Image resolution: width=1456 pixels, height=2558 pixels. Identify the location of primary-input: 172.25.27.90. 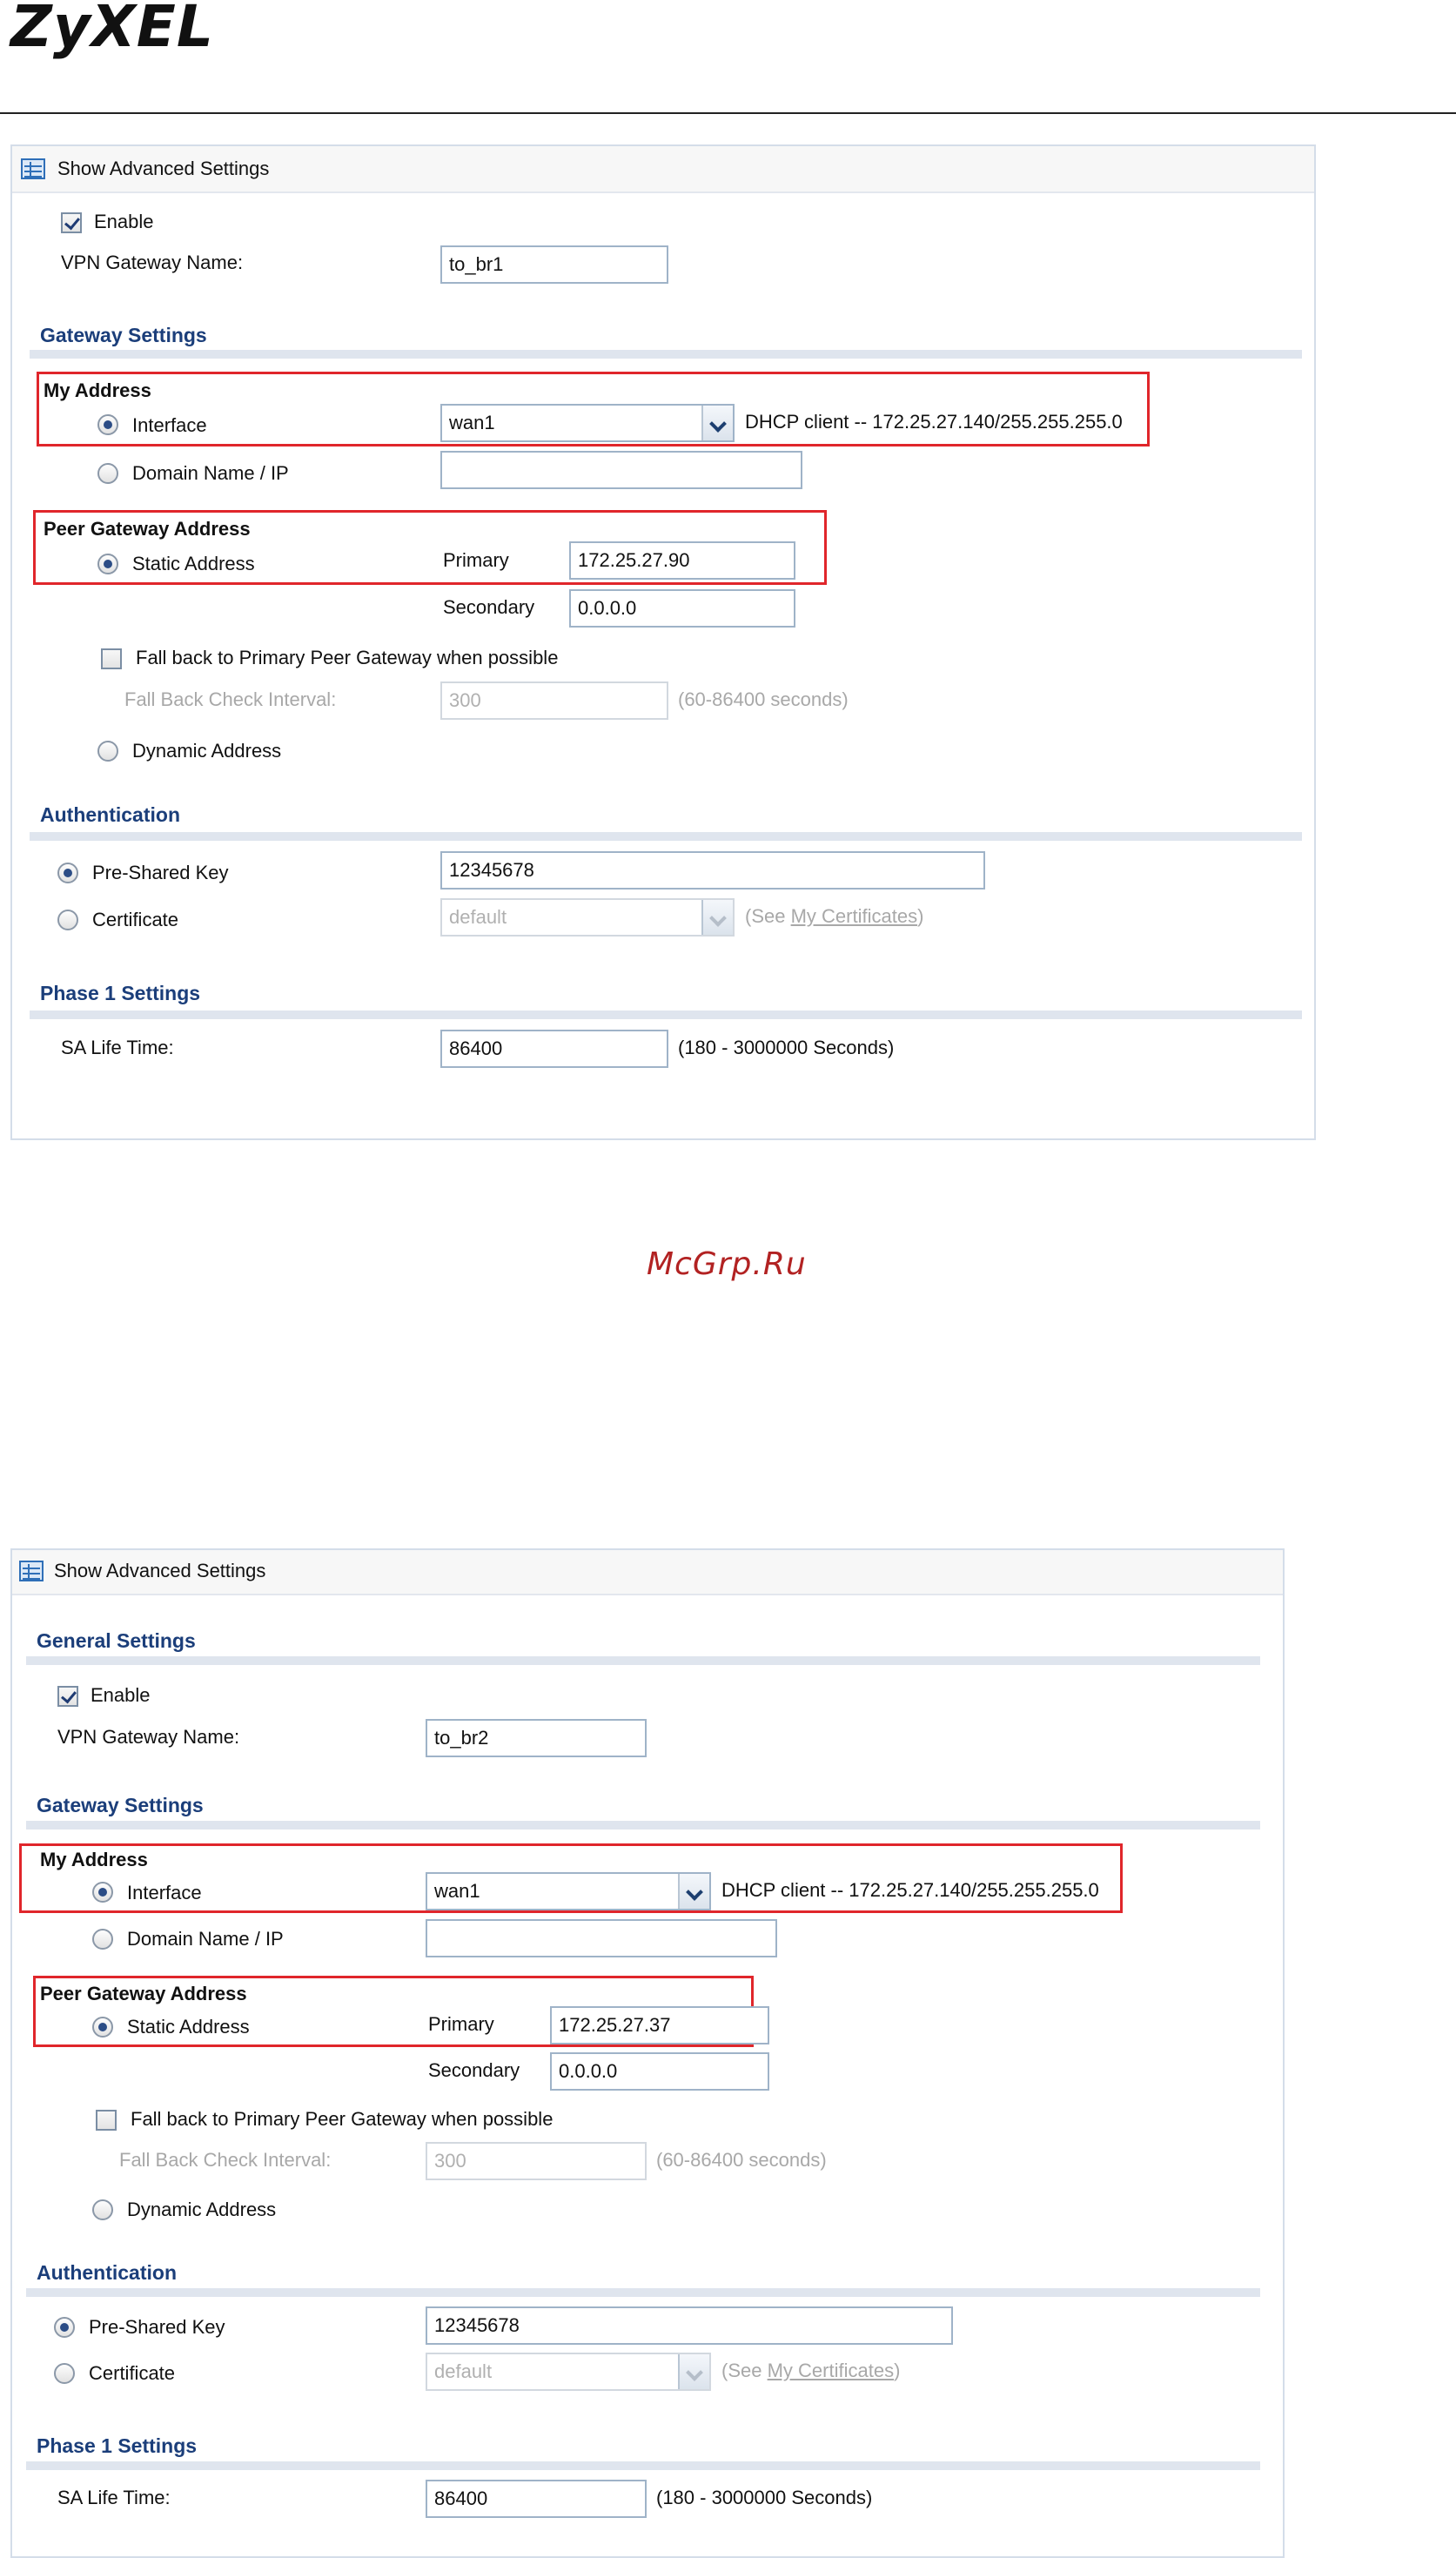
(682, 561).